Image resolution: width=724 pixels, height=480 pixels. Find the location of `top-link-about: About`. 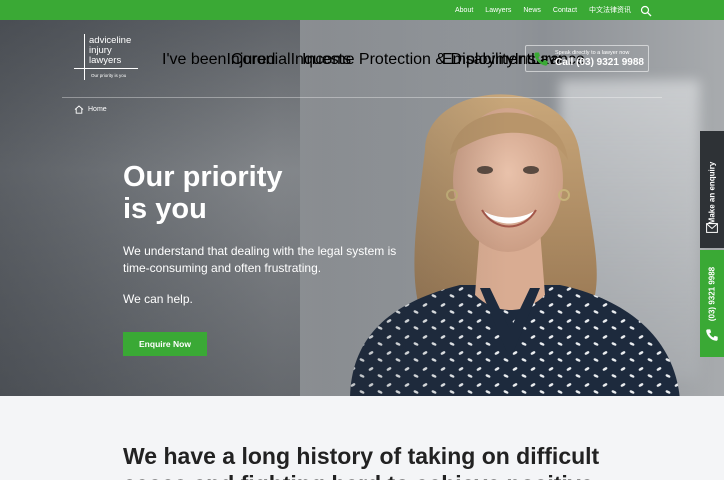

top-link-about: About is located at coordinates (464, 10).